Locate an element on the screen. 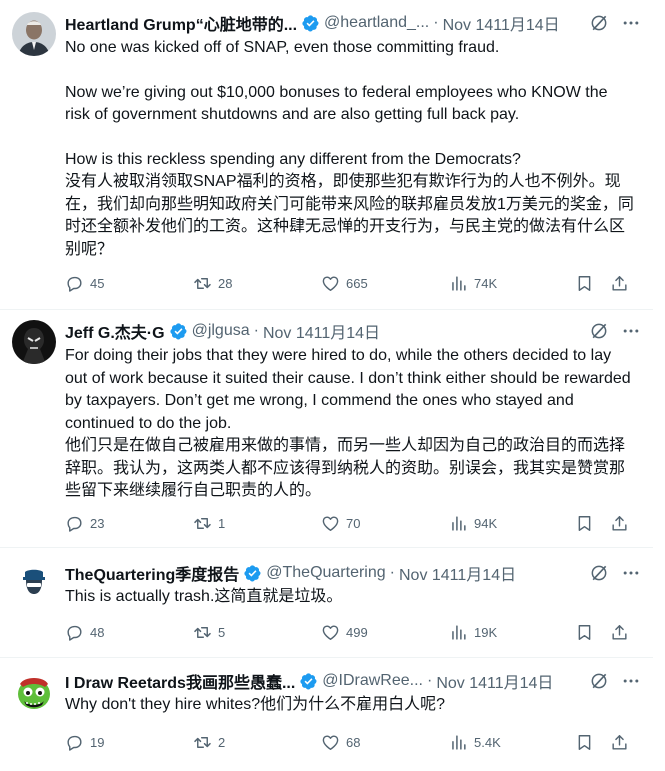  author-name: TheQuartering季度报告 is located at coordinates (152, 573).